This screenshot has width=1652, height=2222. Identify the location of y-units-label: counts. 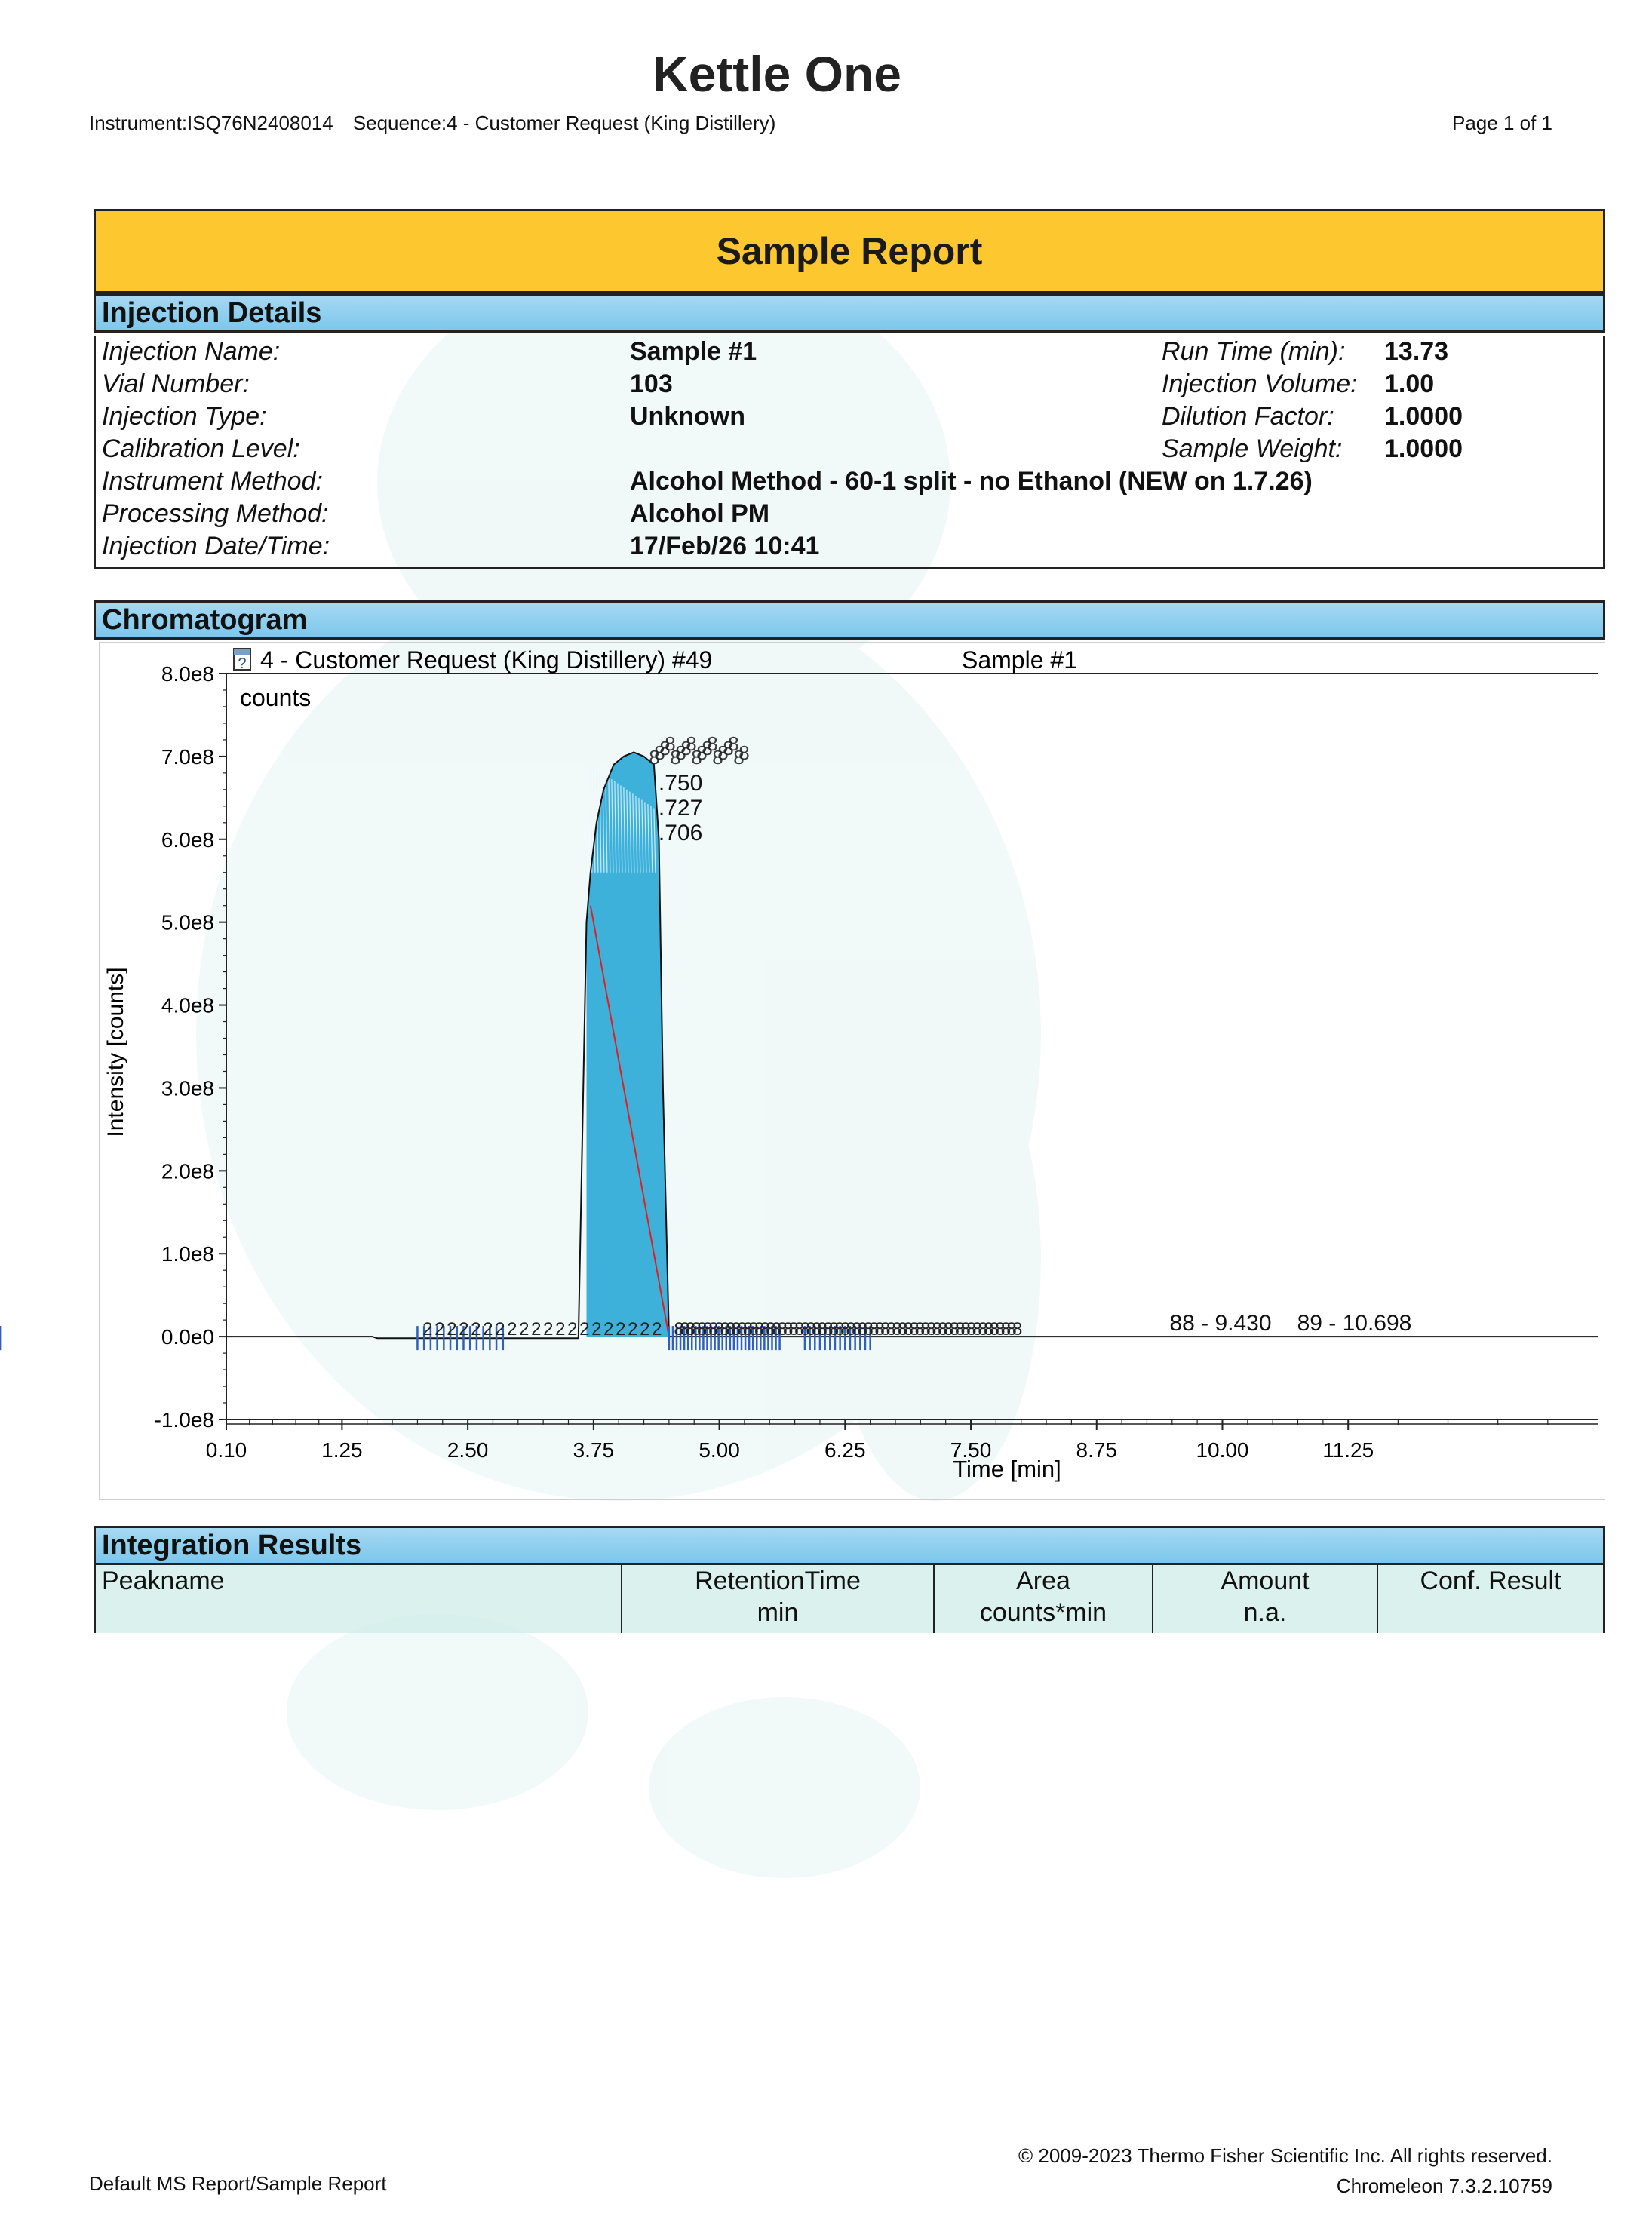
(275, 697).